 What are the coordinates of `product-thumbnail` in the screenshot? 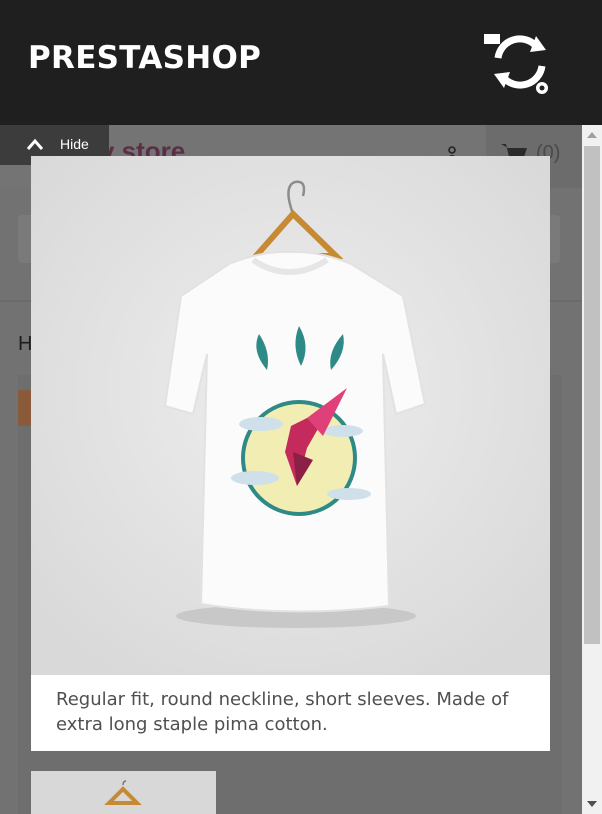 It's located at (123, 792).